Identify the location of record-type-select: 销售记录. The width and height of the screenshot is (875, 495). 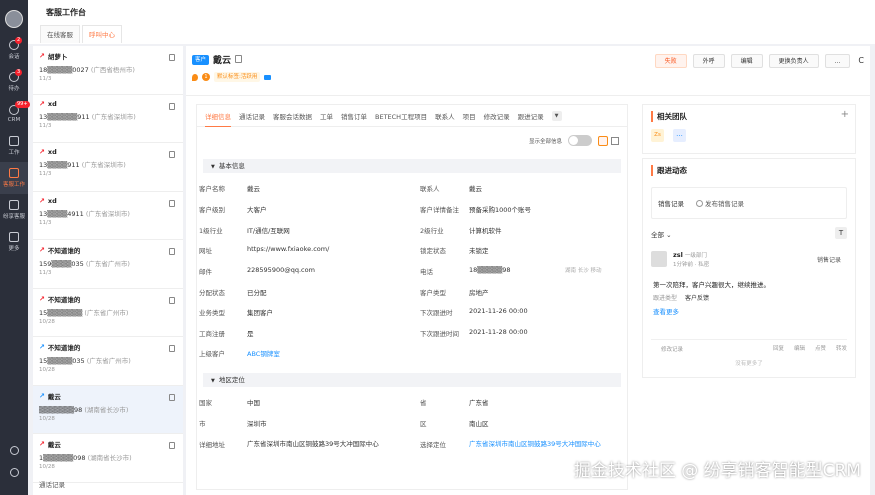
(671, 203).